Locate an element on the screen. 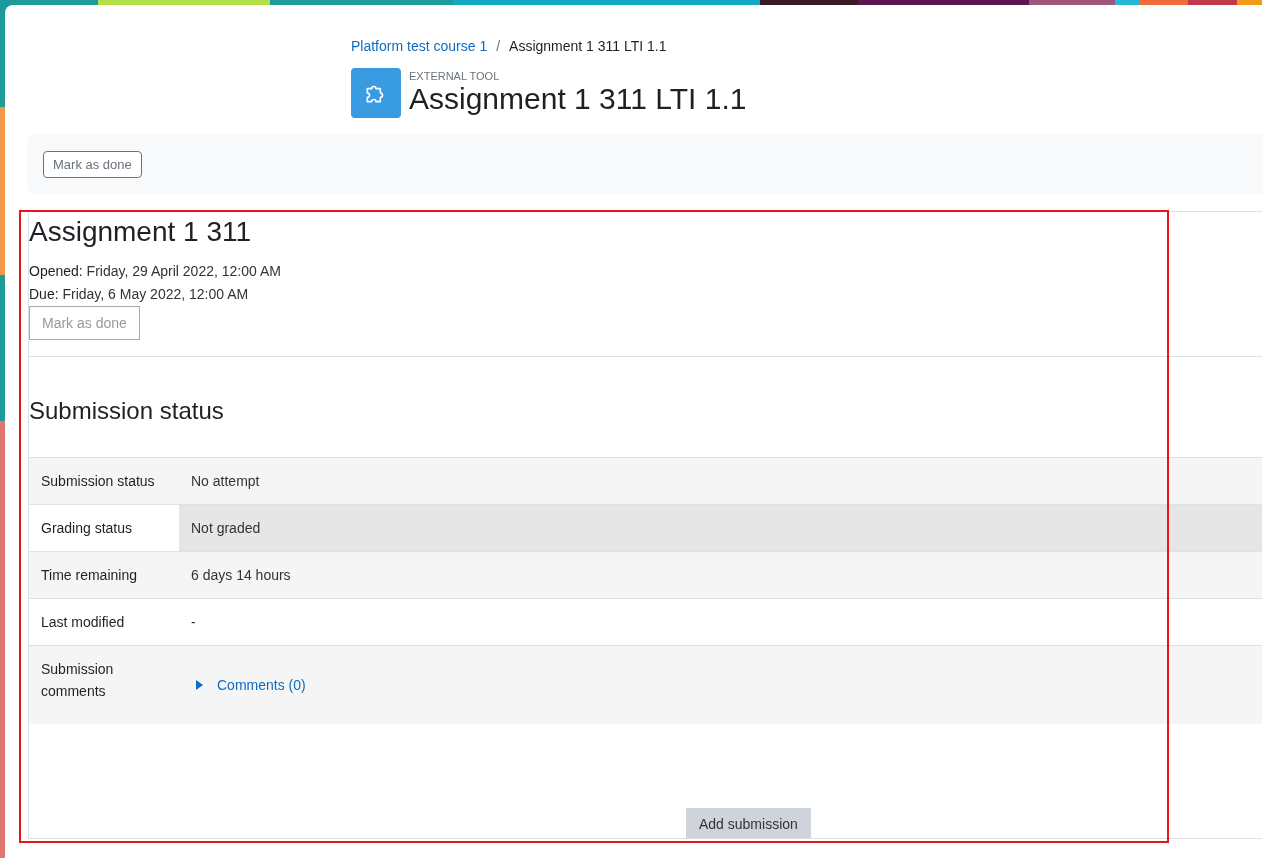 The image size is (1262, 858). table-cell-text: Grading status is located at coordinates (87, 528).